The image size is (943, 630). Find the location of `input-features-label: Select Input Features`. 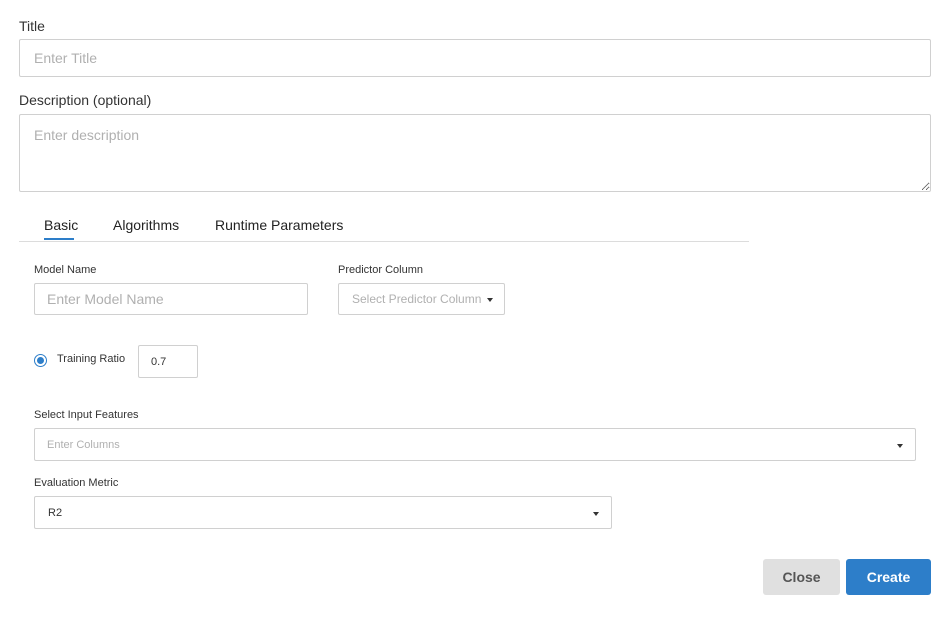

input-features-label: Select Input Features is located at coordinates (86, 415).